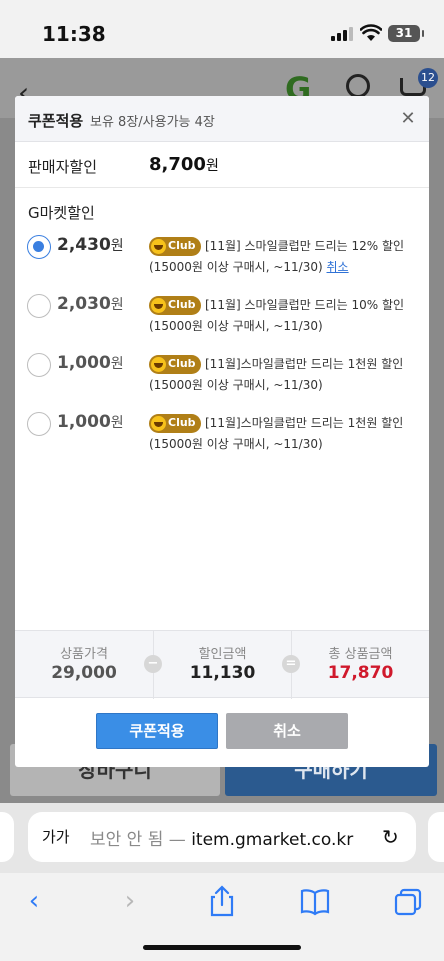 The image size is (444, 961). I want to click on discount-label: 할인금액, so click(222, 654).